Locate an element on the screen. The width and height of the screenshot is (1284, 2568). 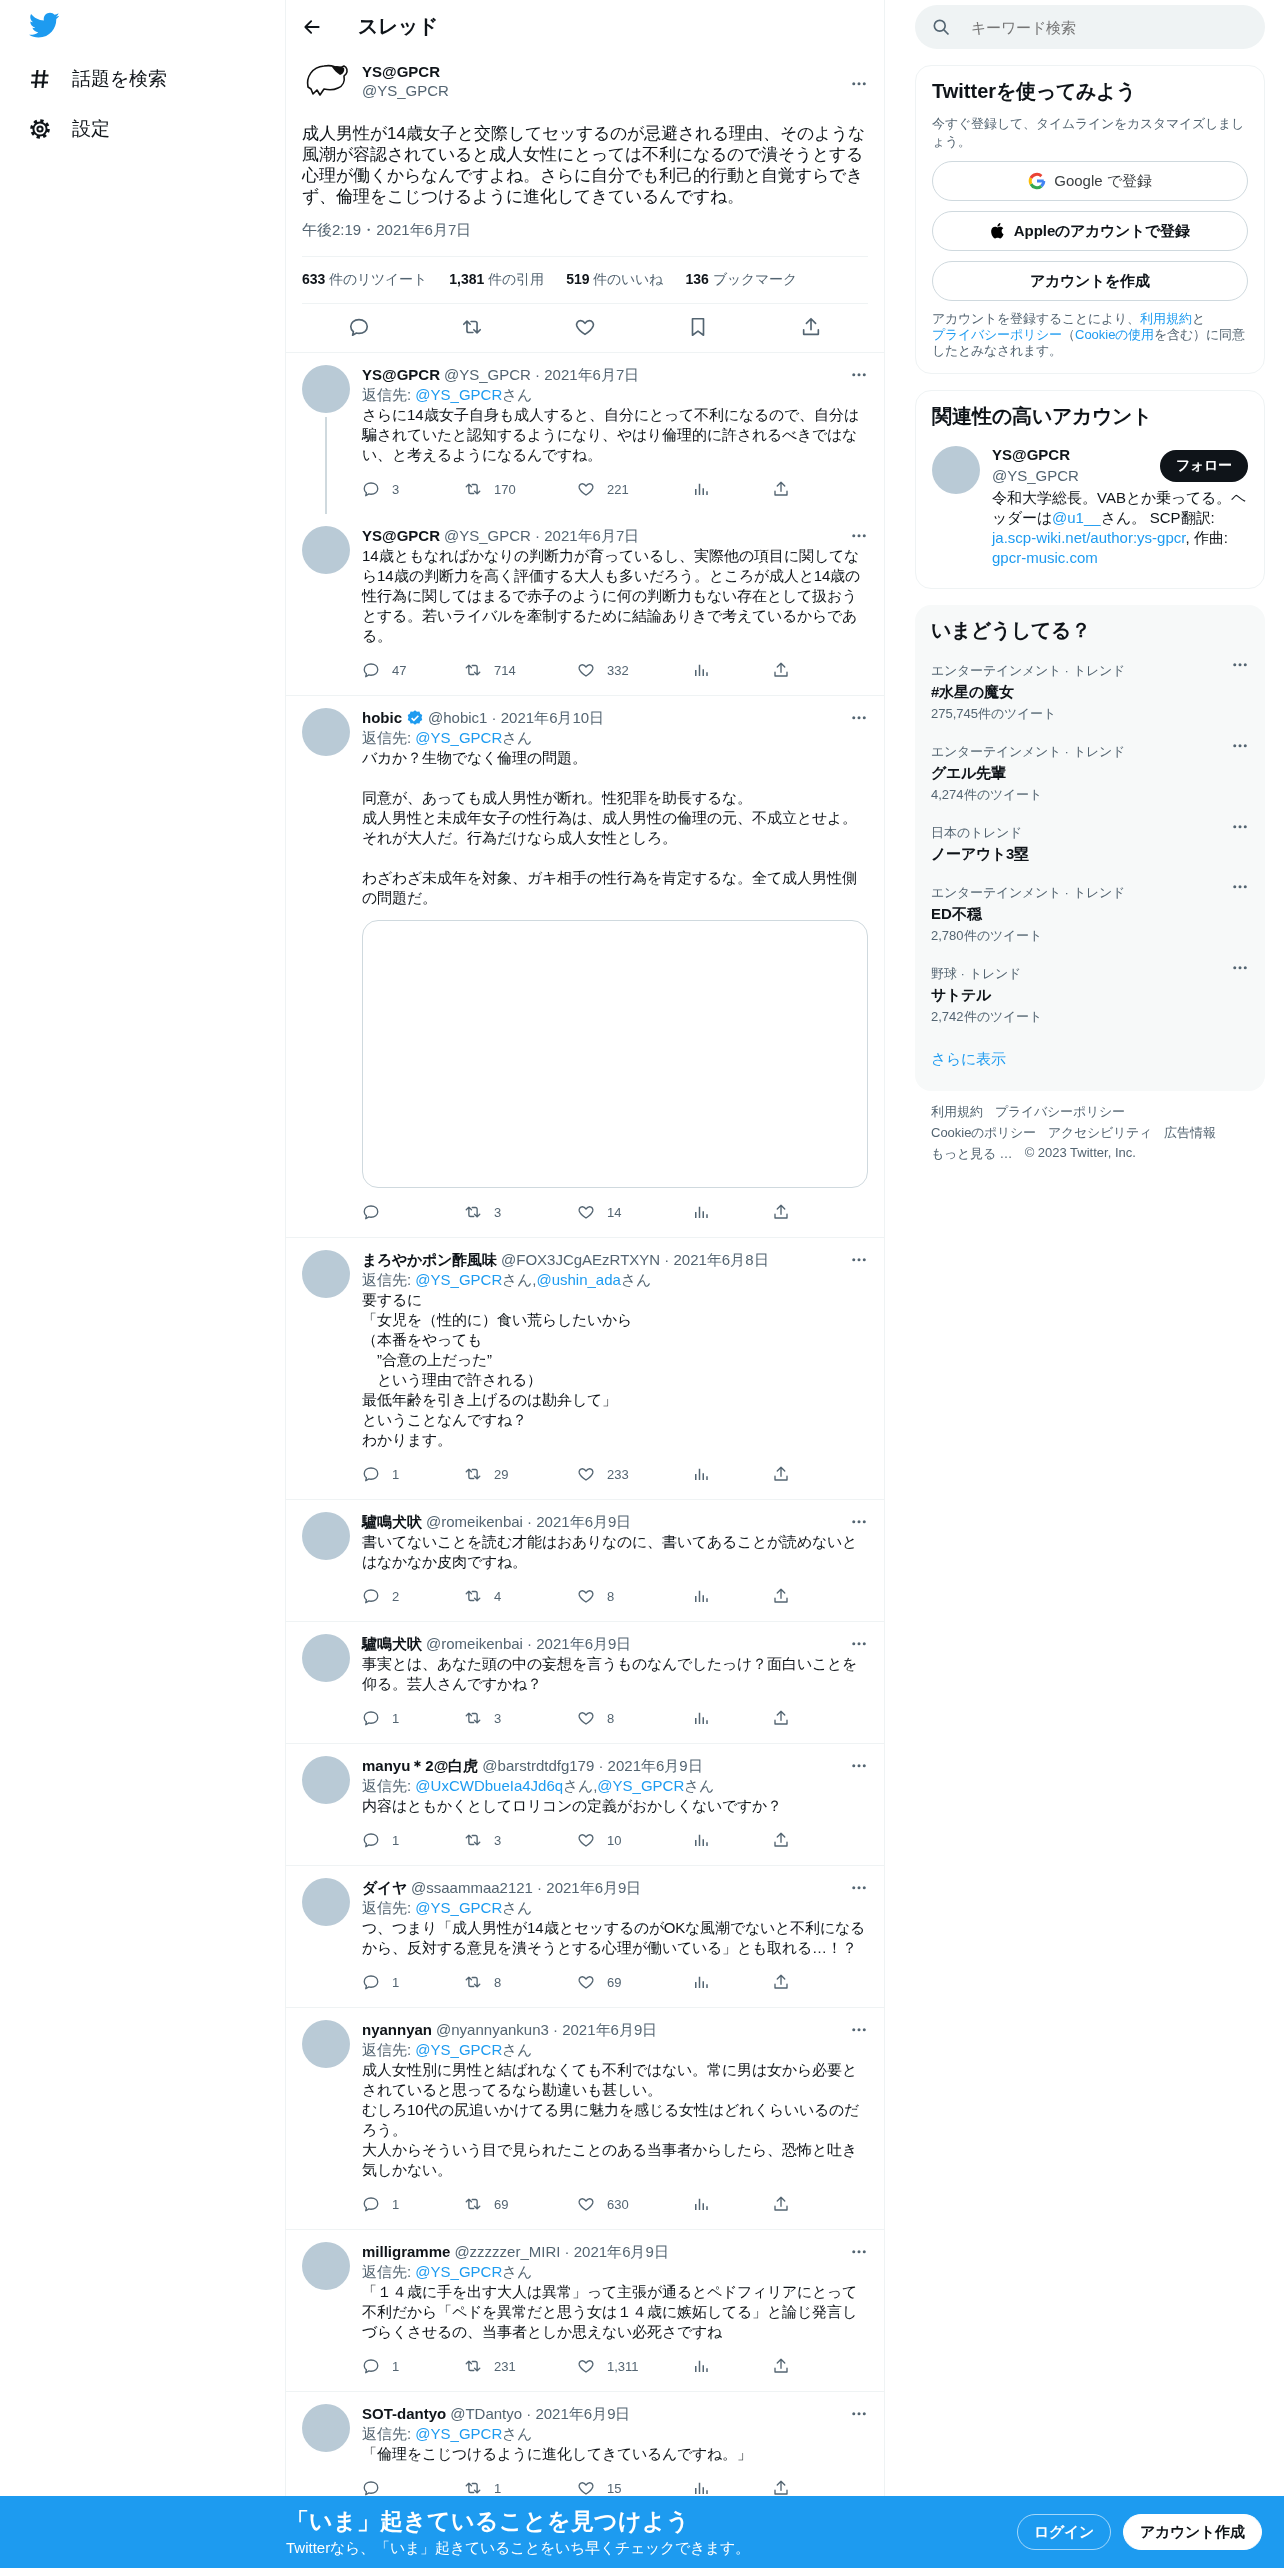
trend-count: 4,274件のツイート is located at coordinates (987, 795).